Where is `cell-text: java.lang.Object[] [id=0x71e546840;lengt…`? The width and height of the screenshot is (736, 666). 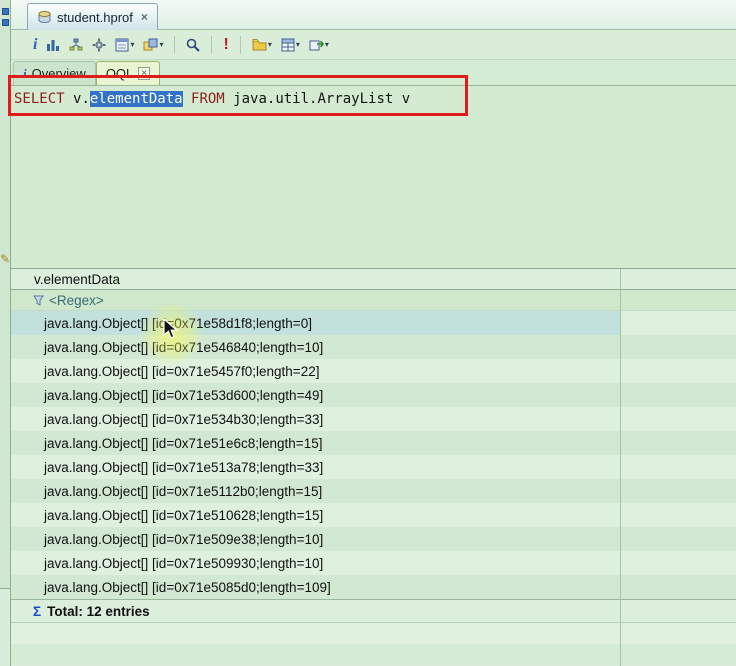
cell-text: java.lang.Object[] [id=0x71e546840;lengt… is located at coordinates (184, 347).